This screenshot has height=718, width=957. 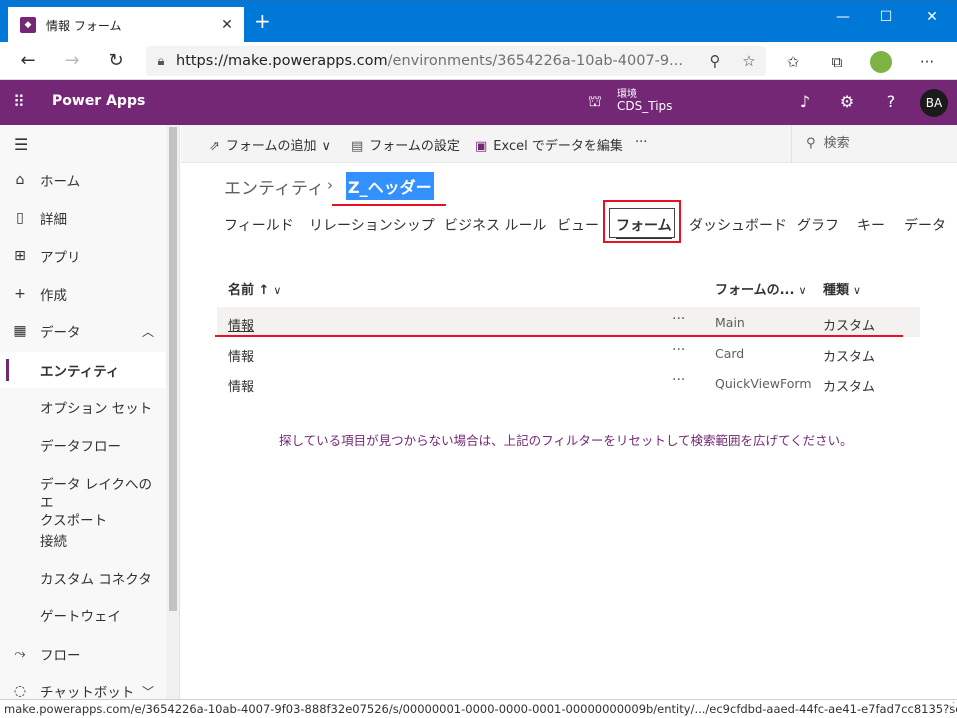 I want to click on zoom-icon: ⚲, so click(x=715, y=61).